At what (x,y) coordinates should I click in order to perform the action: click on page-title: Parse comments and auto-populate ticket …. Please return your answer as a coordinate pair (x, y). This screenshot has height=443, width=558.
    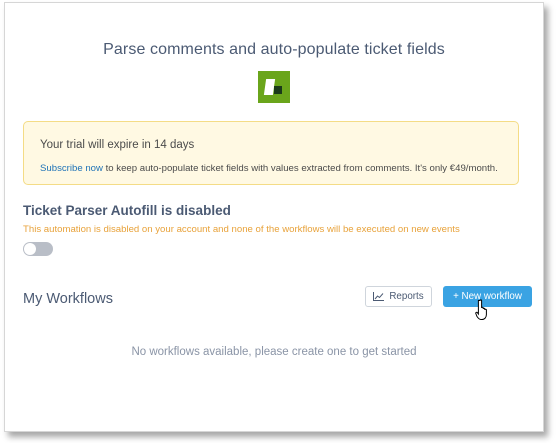
    Looking at the image, I should click on (274, 49).